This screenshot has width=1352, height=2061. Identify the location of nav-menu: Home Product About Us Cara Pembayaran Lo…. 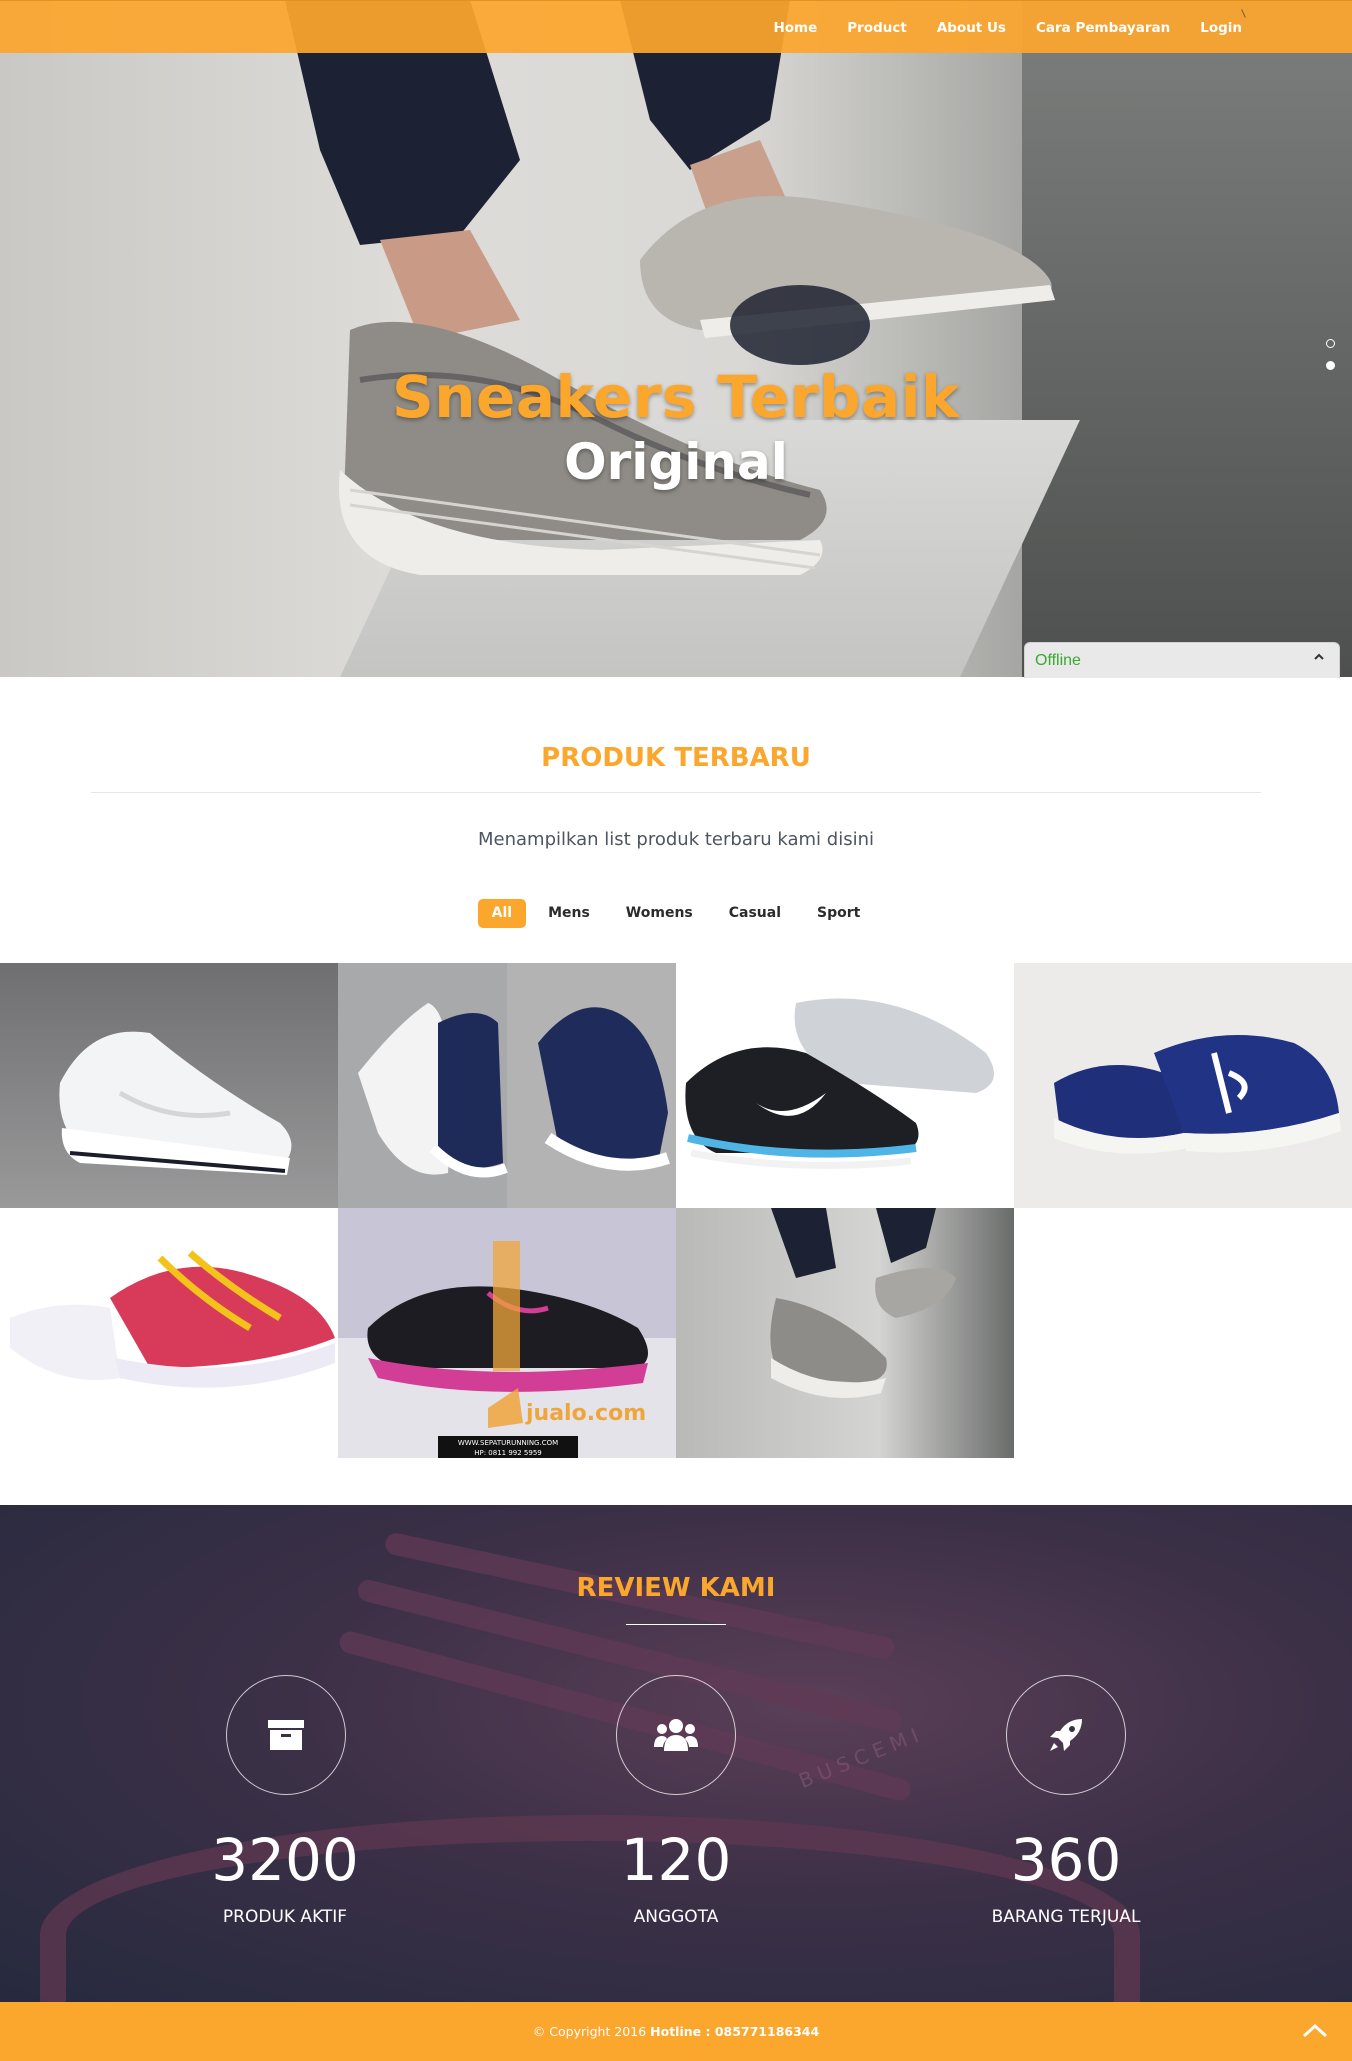
(992, 27).